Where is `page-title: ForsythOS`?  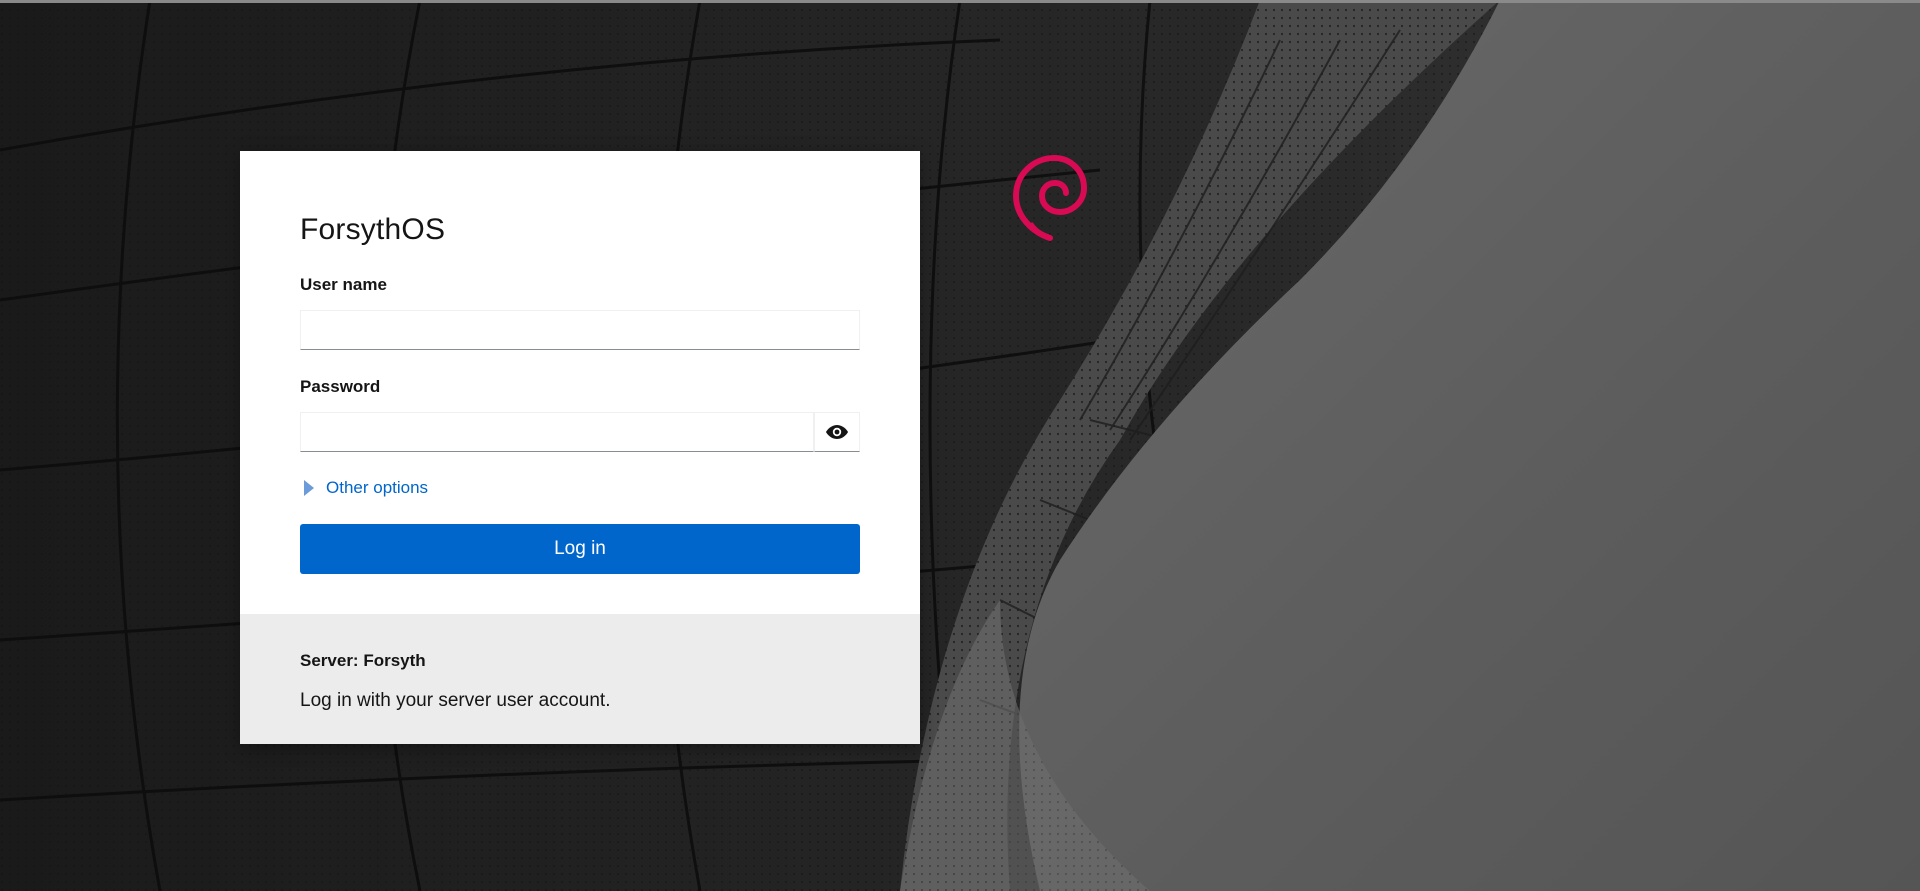 page-title: ForsythOS is located at coordinates (373, 229).